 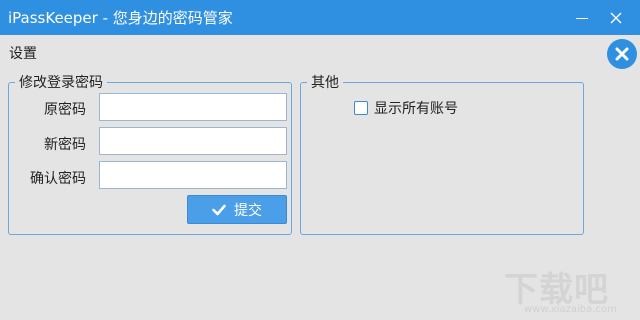 I want to click on watermark-subtext: www.xiazaiba.com, so click(x=570, y=309).